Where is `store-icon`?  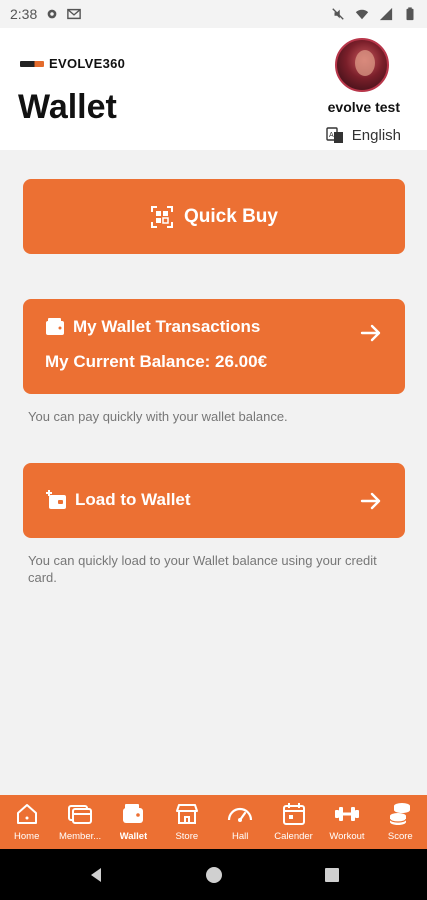
store-icon is located at coordinates (186, 814).